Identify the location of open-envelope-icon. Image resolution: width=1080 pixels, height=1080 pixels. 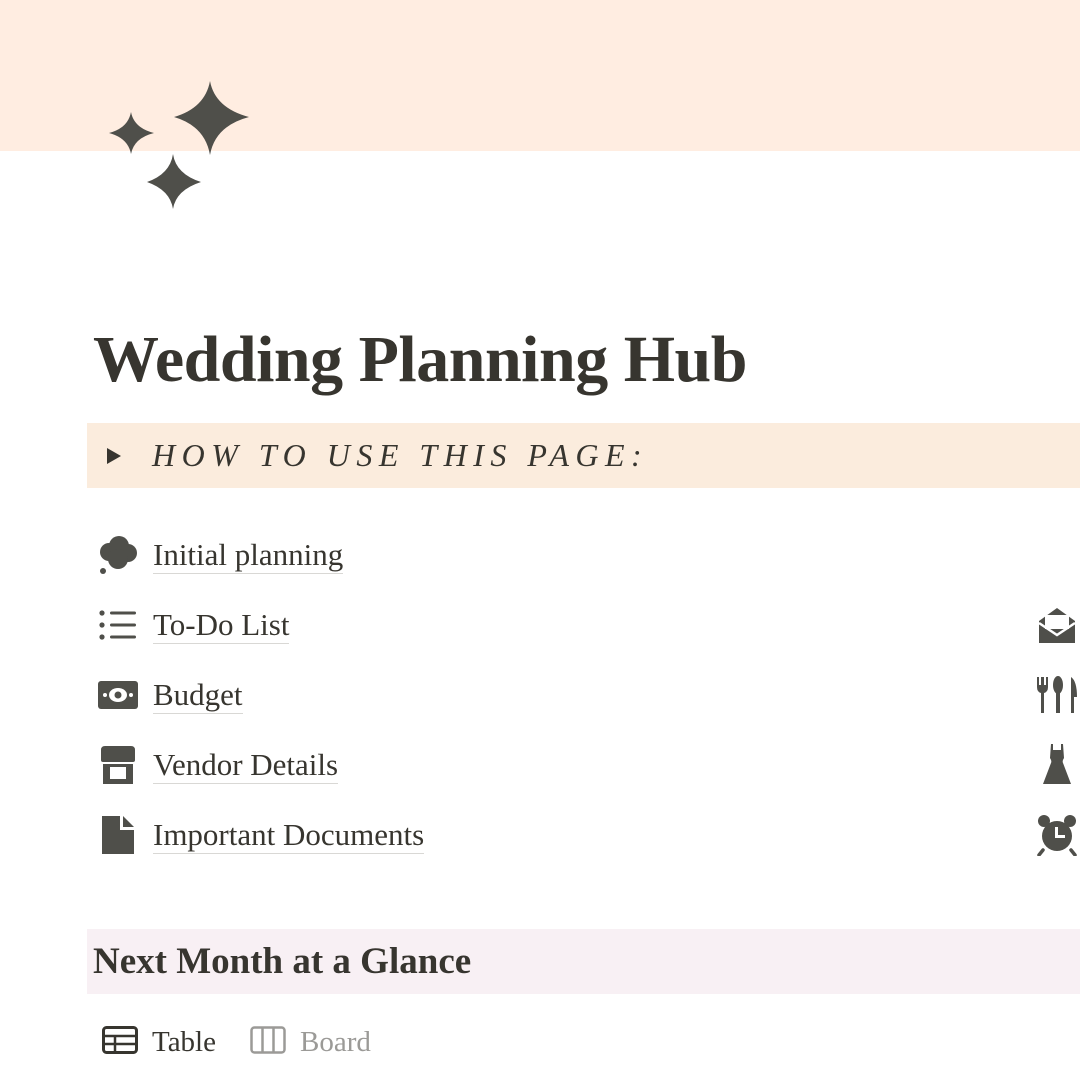
(1057, 625).